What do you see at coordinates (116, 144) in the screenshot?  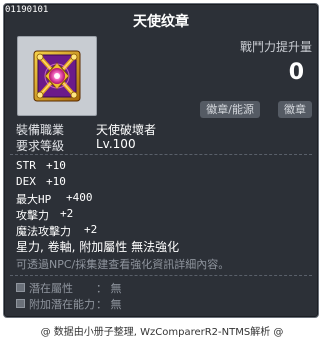 I see `level-value: Lv.100` at bounding box center [116, 144].